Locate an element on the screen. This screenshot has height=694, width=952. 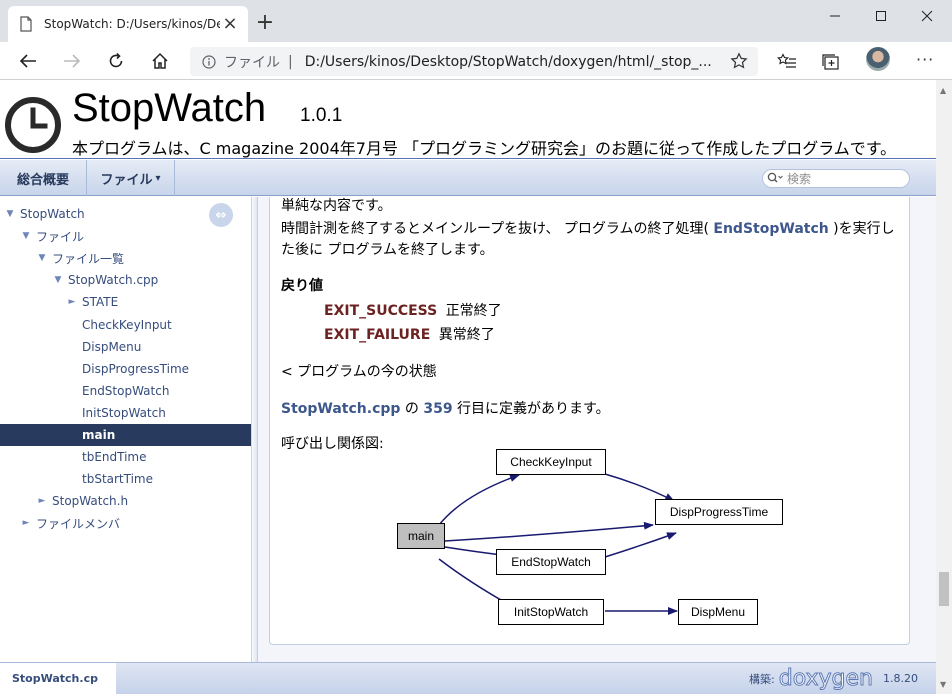
generated-by: 構築: doxygen 1.8.20 is located at coordinates (833, 679).